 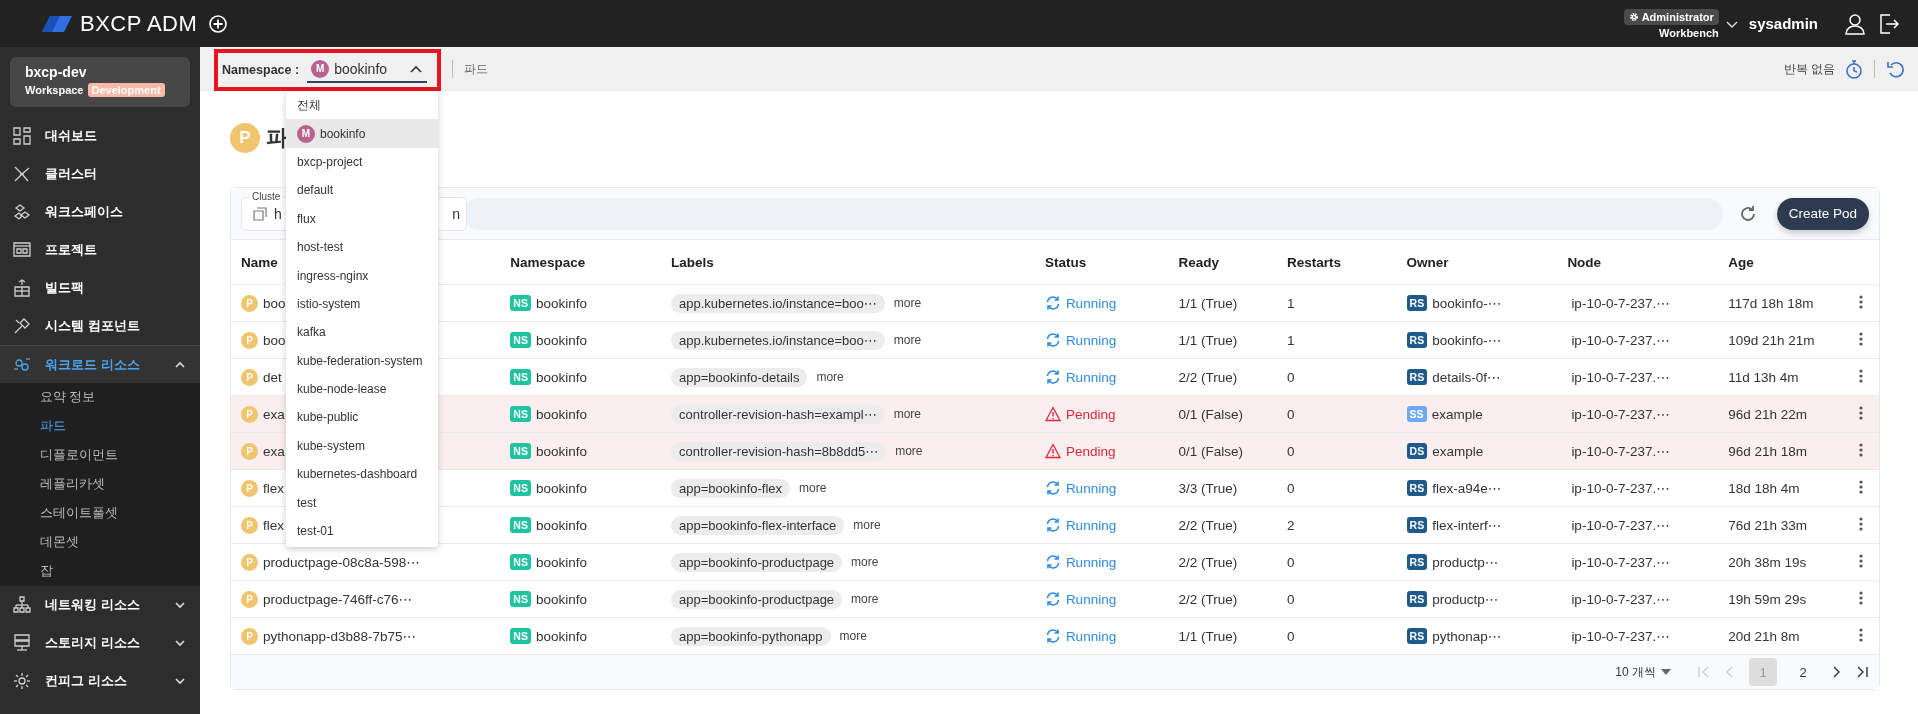 What do you see at coordinates (362, 417) in the screenshot?
I see `namespace-option: kube-public` at bounding box center [362, 417].